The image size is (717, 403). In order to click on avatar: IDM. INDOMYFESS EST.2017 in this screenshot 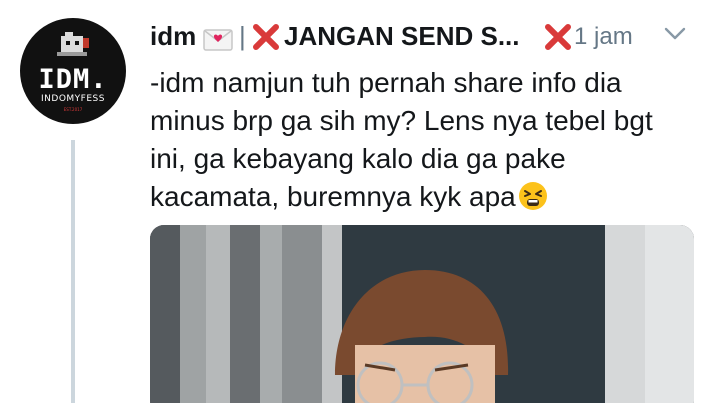, I will do `click(73, 71)`.